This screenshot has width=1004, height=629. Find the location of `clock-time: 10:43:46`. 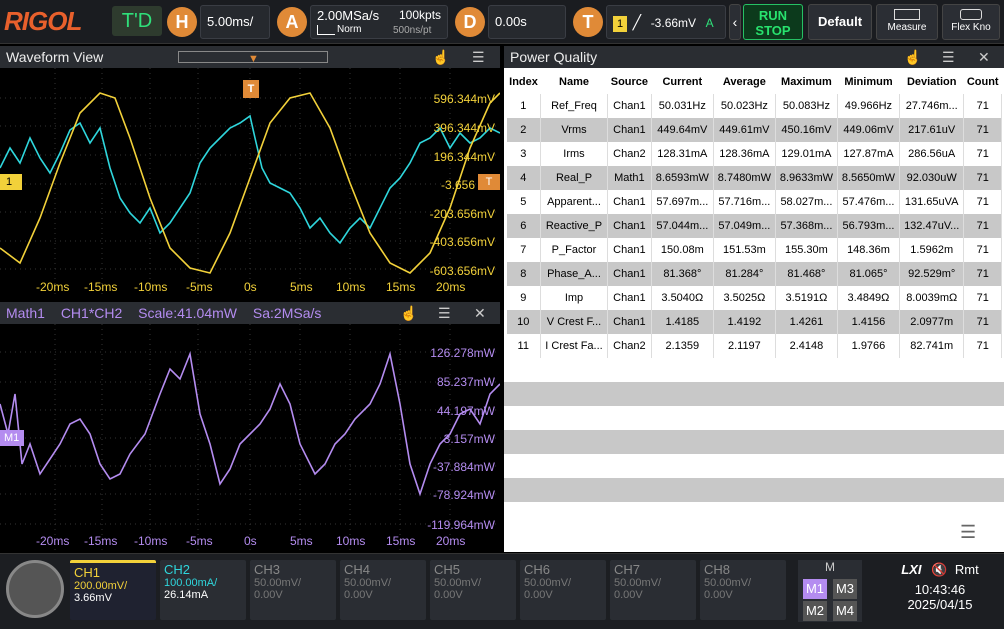

clock-time: 10:43:46 is located at coordinates (940, 589).